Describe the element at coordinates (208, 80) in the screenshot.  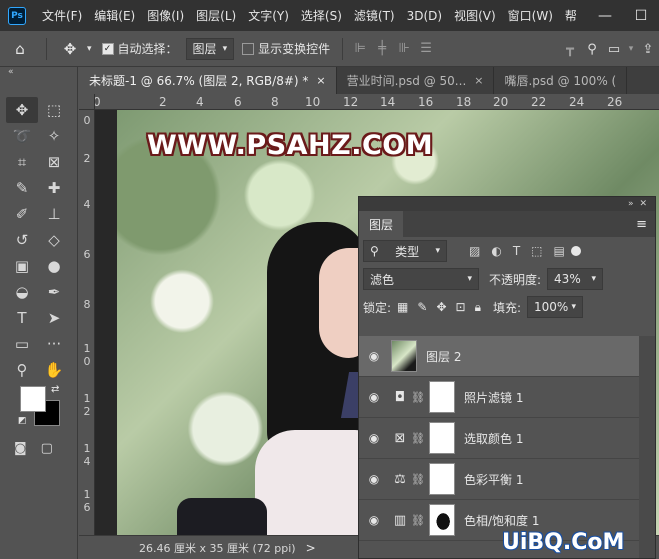
I see `tab-untitled-1: 未标题-1 @ 66.7% (图层 2, RGB/8#) * ×` at that location.